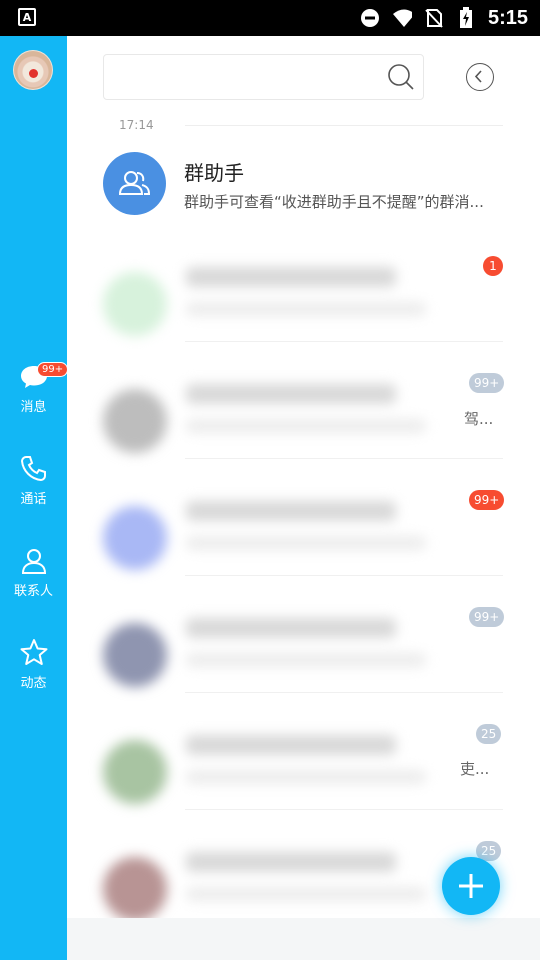 The width and height of the screenshot is (540, 960). Describe the element at coordinates (34, 469) in the screenshot. I see `phone-icon` at that location.